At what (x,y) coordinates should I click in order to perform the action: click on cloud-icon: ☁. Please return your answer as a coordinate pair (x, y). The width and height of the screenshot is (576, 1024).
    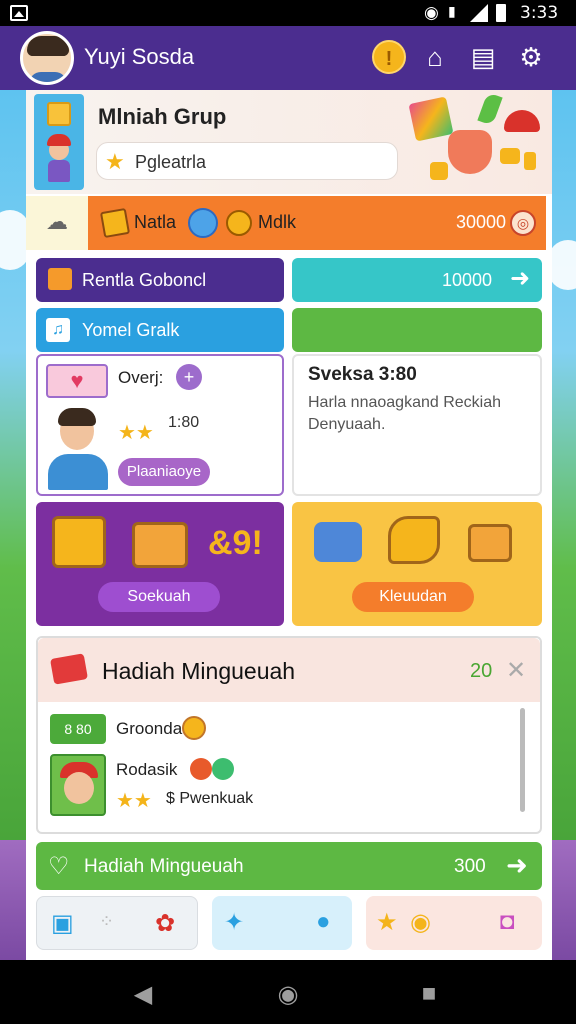
    Looking at the image, I should click on (57, 221).